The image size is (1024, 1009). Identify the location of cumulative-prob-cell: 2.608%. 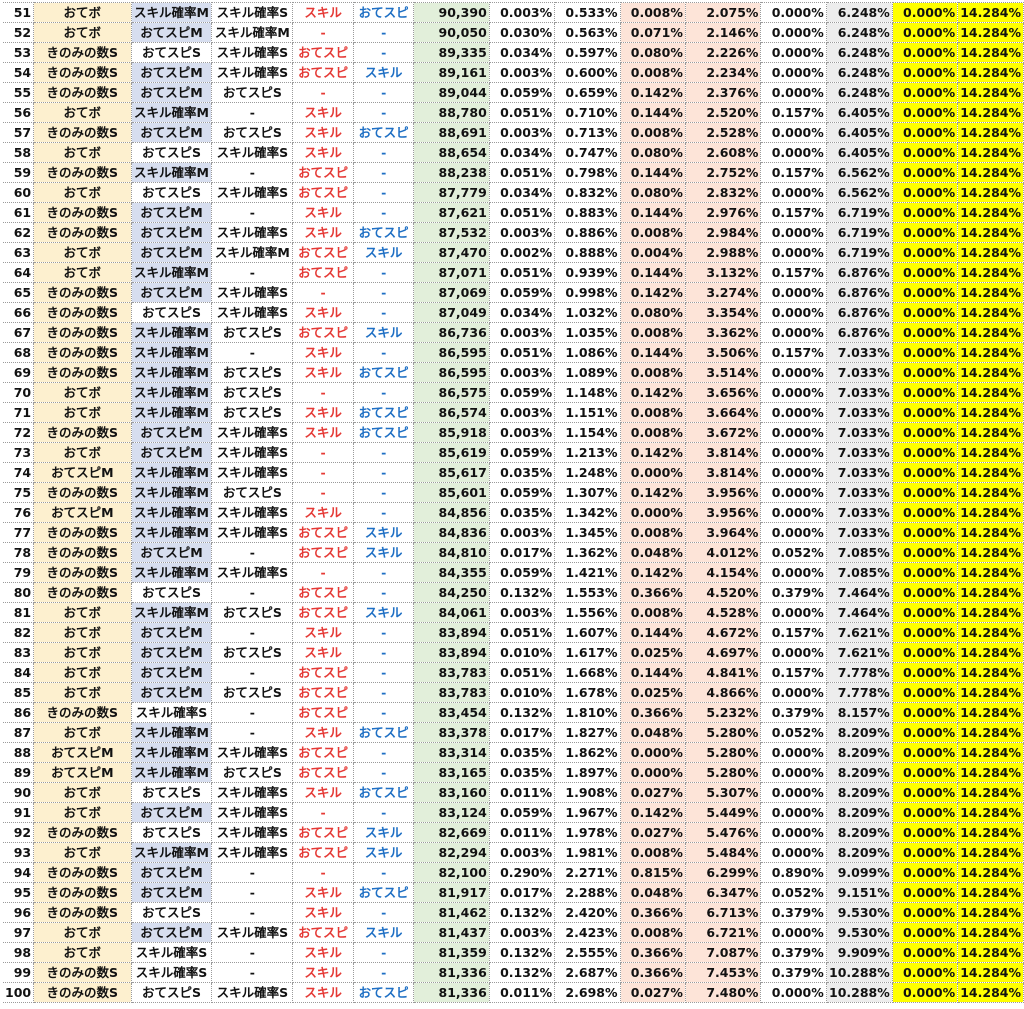
(723, 152).